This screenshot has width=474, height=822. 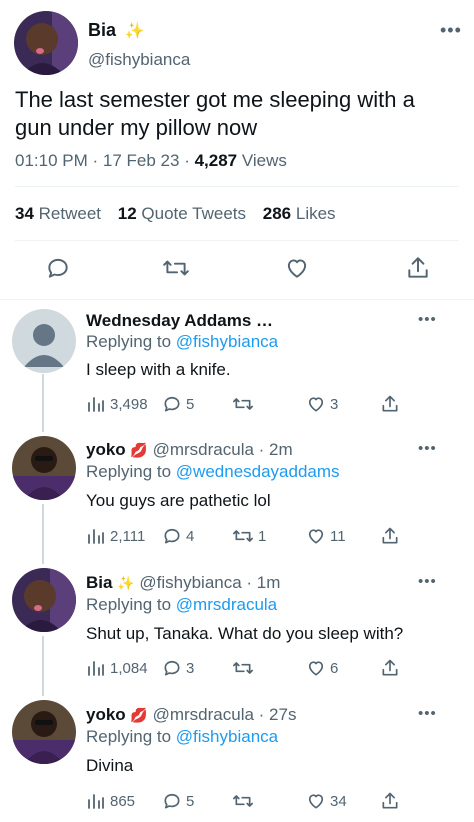 What do you see at coordinates (190, 668) in the screenshot?
I see `reply-count: 3` at bounding box center [190, 668].